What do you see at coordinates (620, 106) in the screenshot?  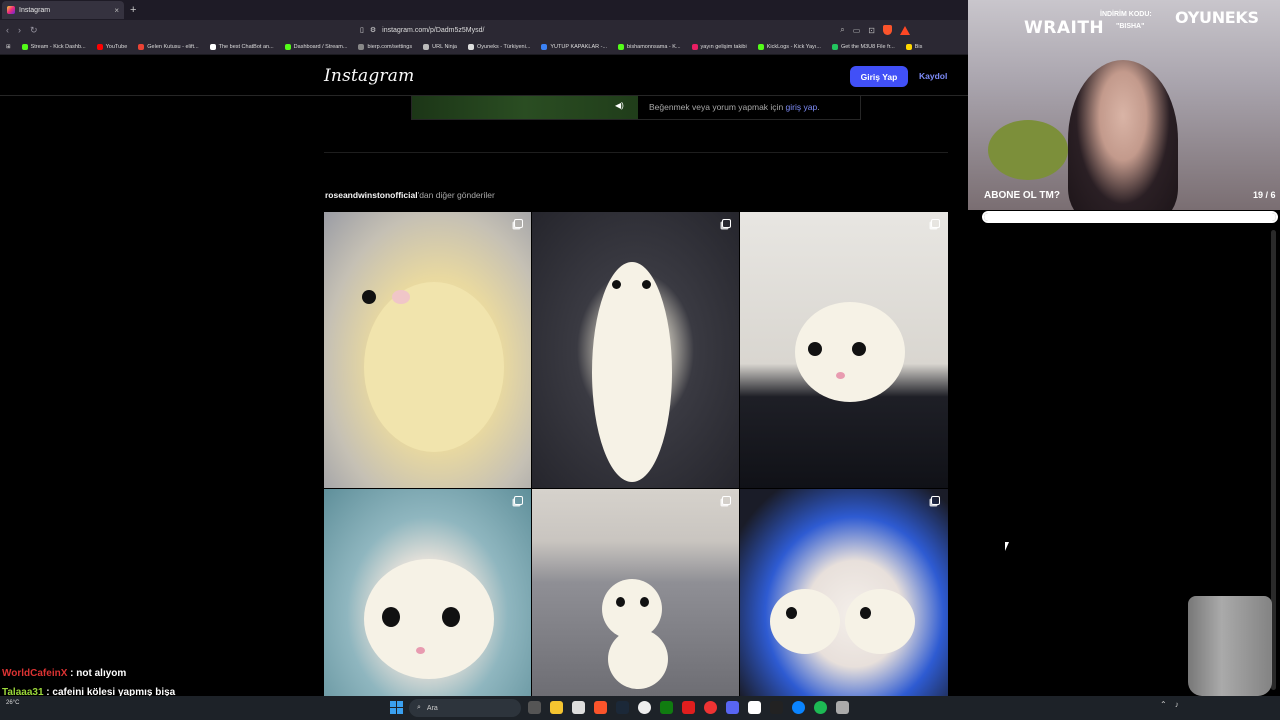 I see `speaker-icon: ◀)` at bounding box center [620, 106].